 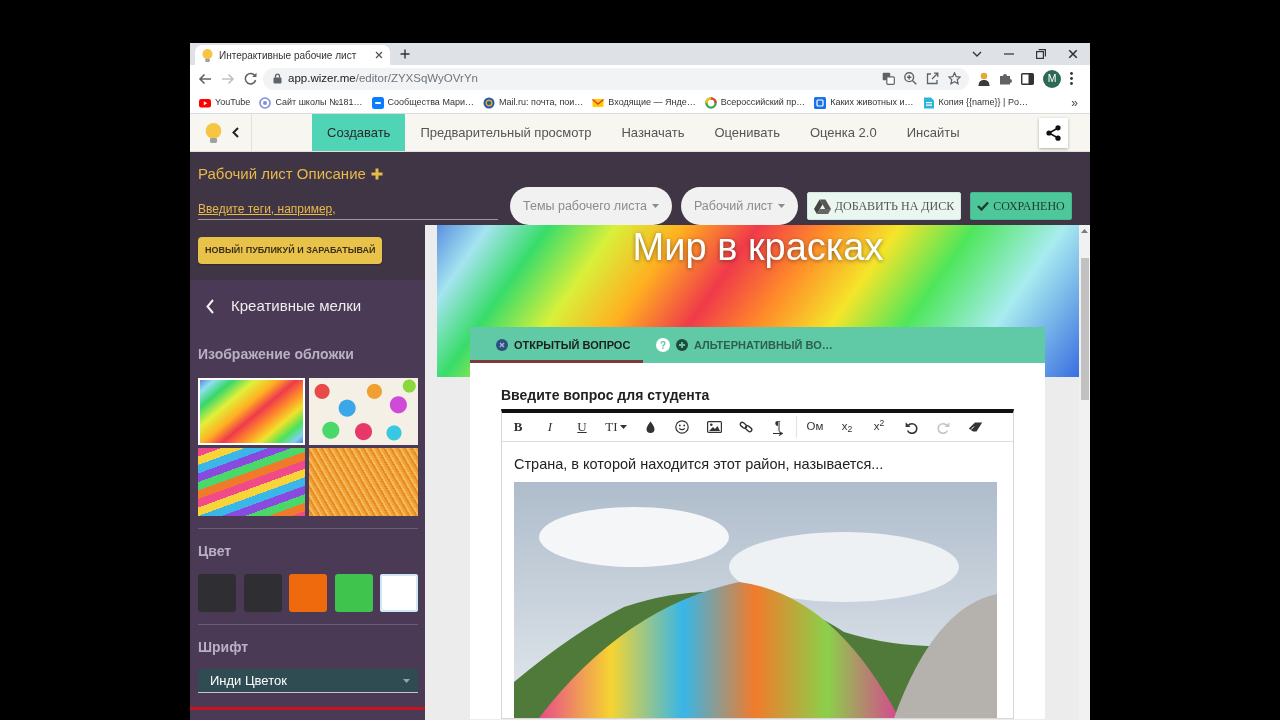 What do you see at coordinates (1084, 472) in the screenshot?
I see `scrollbar` at bounding box center [1084, 472].